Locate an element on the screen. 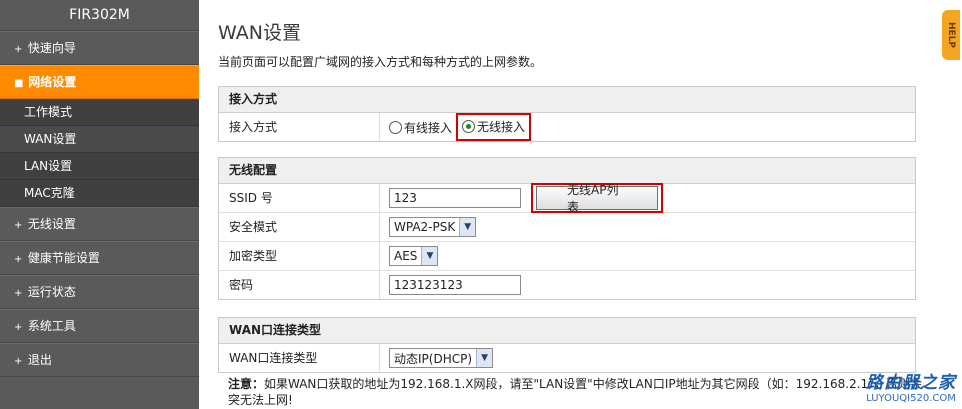 The image size is (962, 409). wan-type-controls: 动态IP(DHCP) ▼ is located at coordinates (441, 358).